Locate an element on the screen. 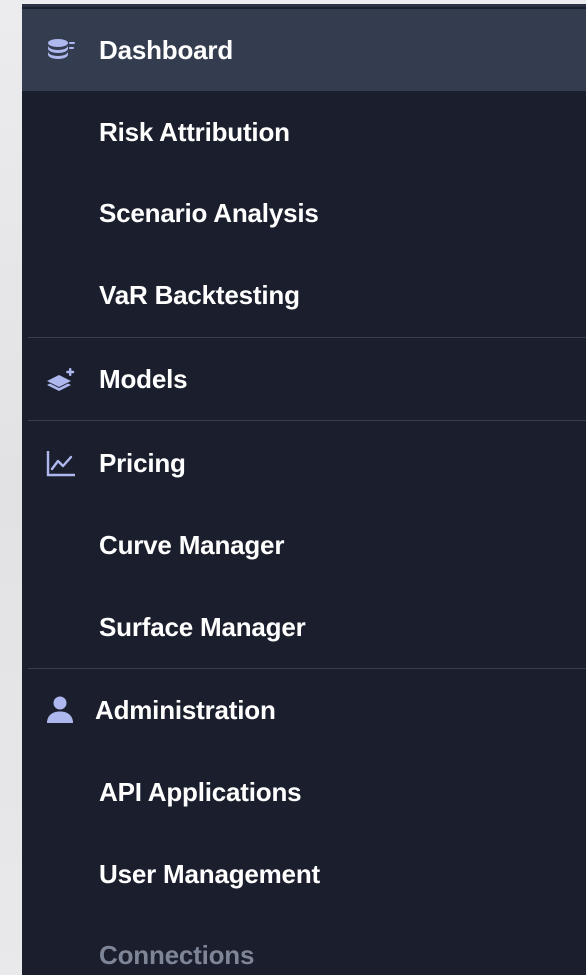 This screenshot has width=586, height=975. sidebar-item-curve-manager: Curve Manager is located at coordinates (304, 545).